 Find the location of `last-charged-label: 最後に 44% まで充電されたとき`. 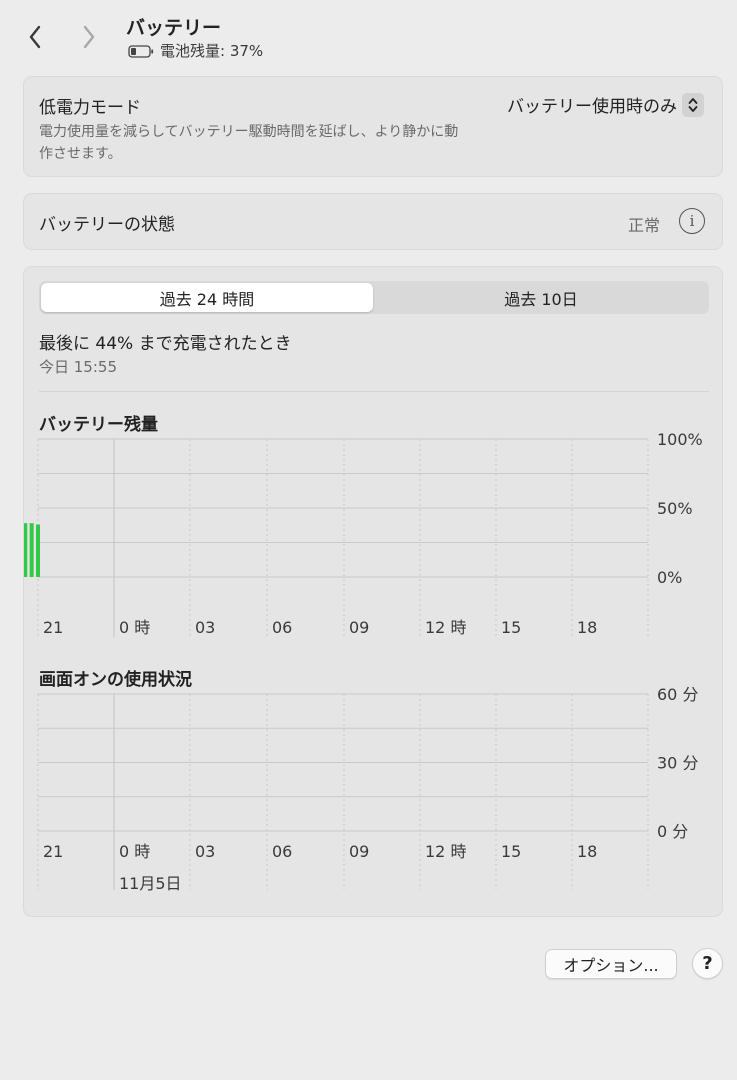

last-charged-label: 最後に 44% まで充電されたとき is located at coordinates (165, 344).